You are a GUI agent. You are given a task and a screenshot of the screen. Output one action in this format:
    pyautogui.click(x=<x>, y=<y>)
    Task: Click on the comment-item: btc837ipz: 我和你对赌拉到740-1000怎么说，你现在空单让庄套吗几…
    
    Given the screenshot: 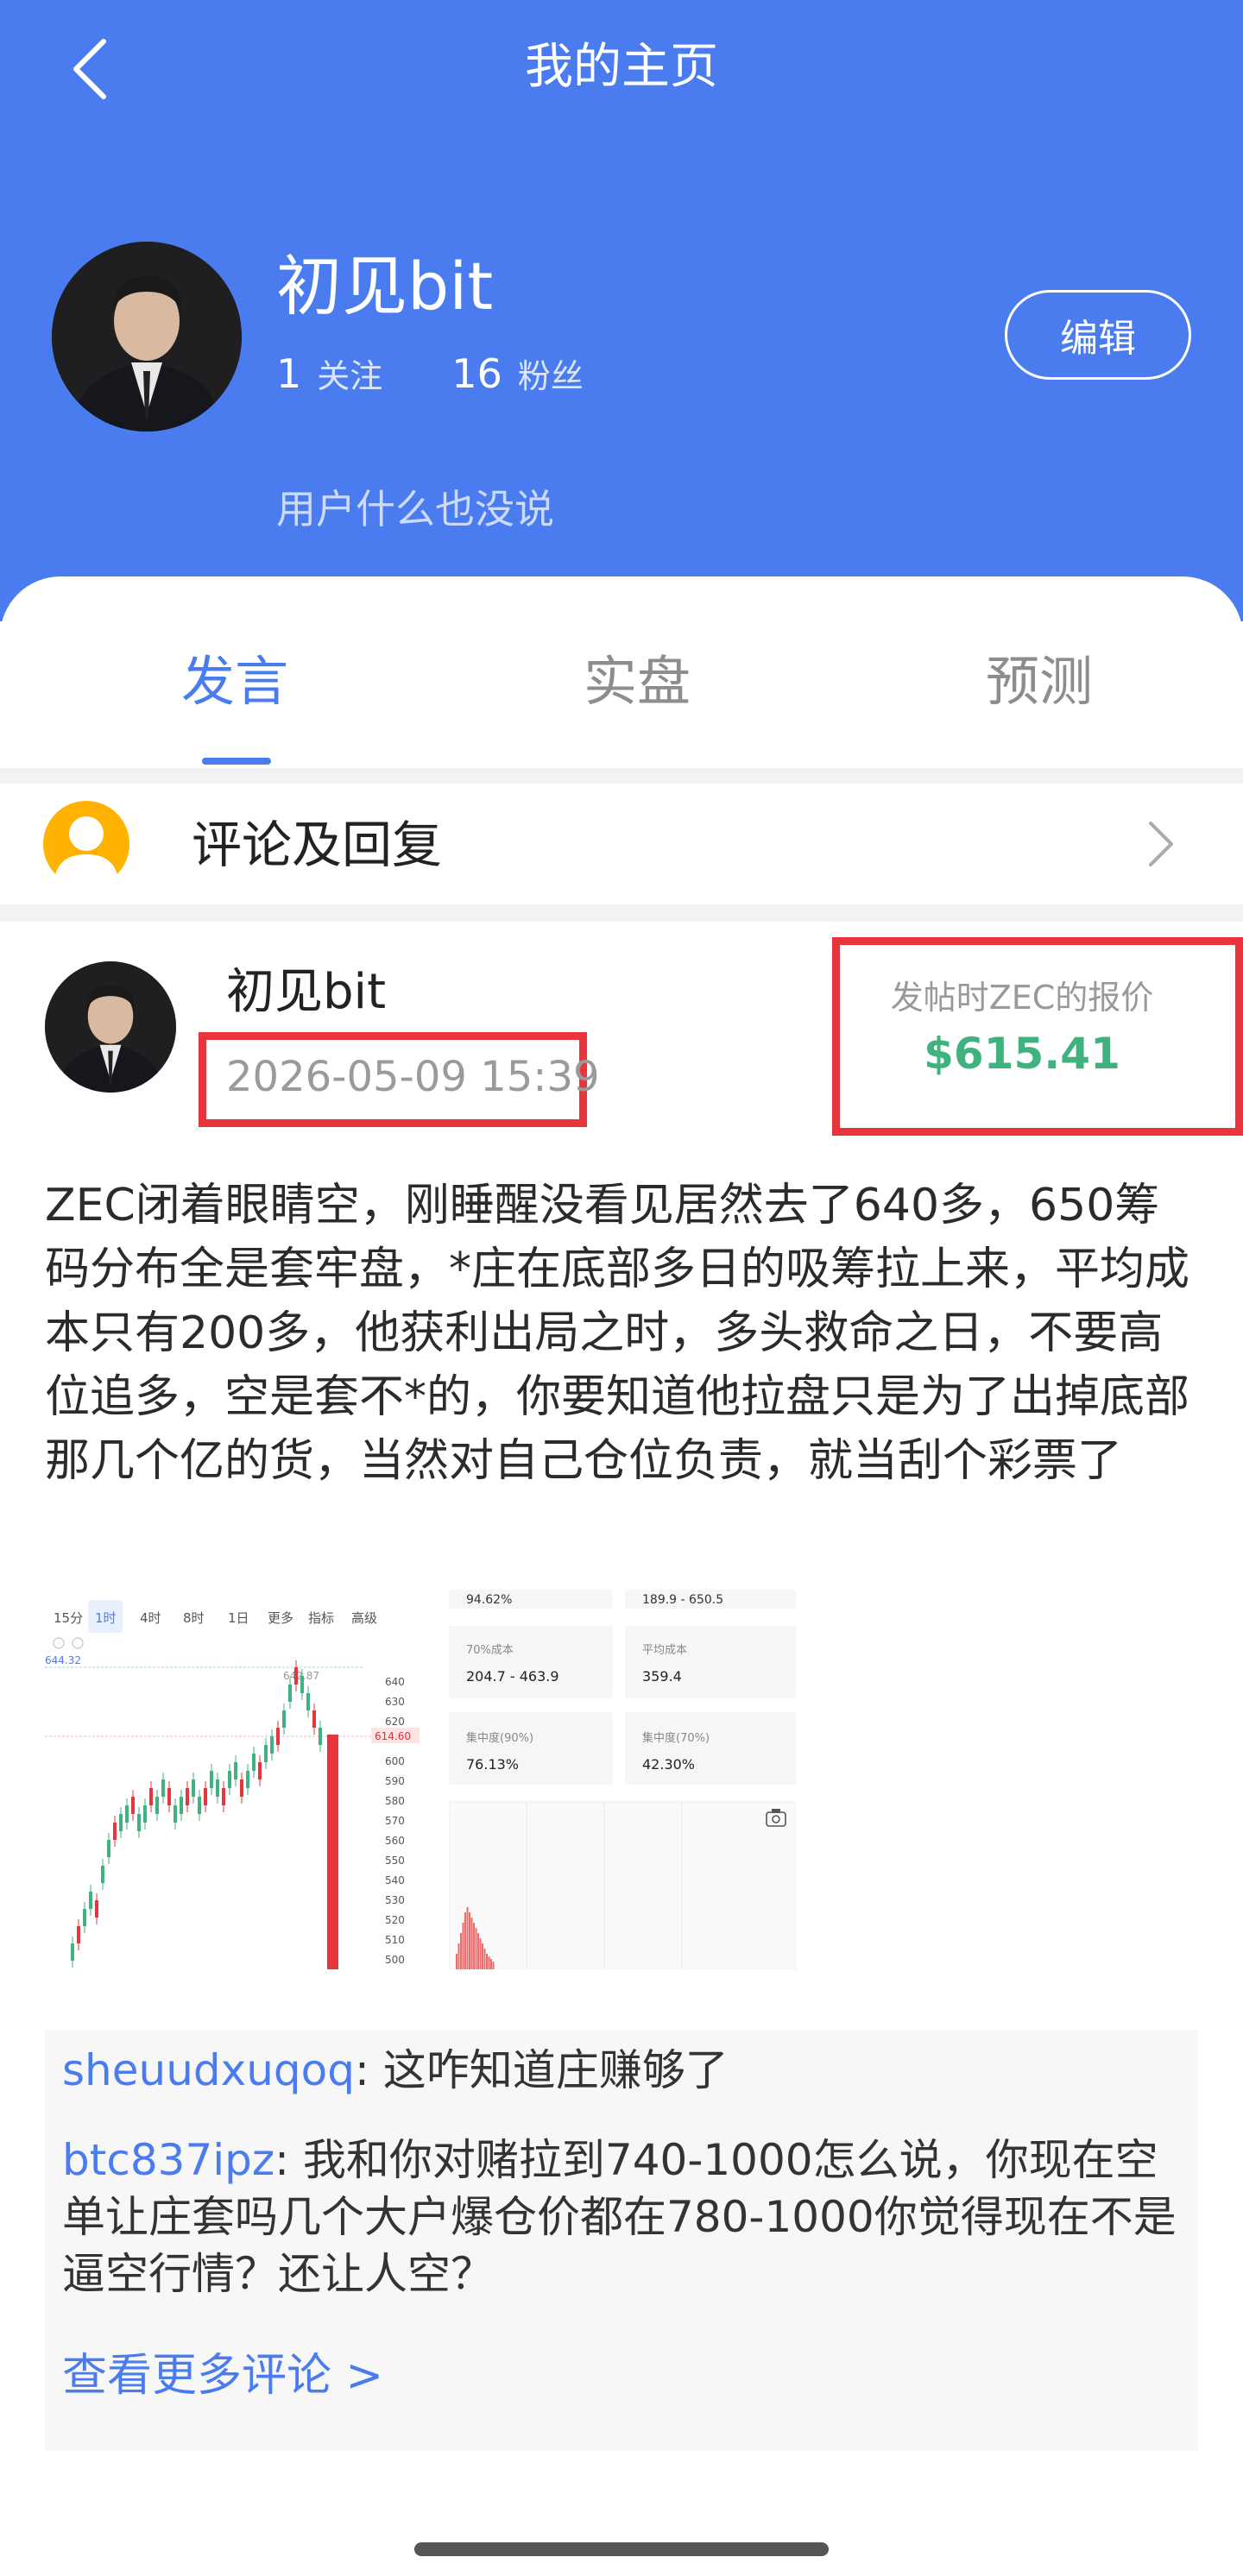 What is the action you would take?
    pyautogui.click(x=623, y=2217)
    